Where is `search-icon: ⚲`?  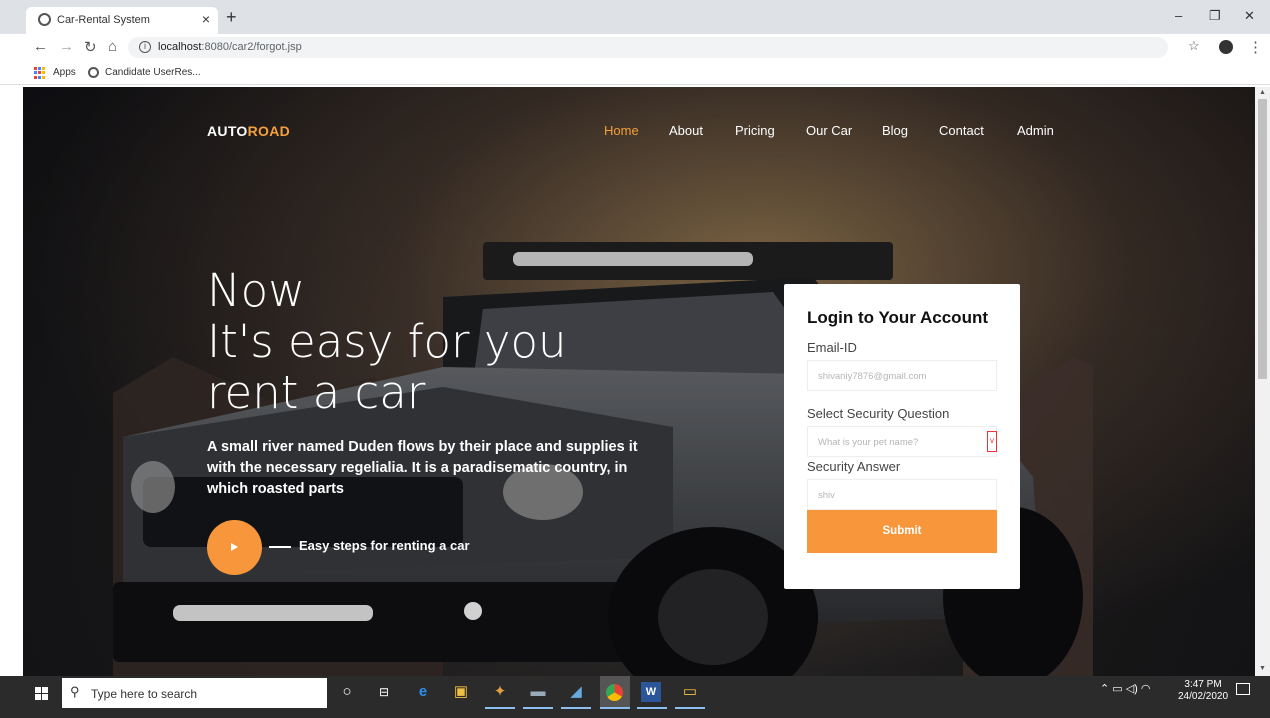 search-icon: ⚲ is located at coordinates (75, 691).